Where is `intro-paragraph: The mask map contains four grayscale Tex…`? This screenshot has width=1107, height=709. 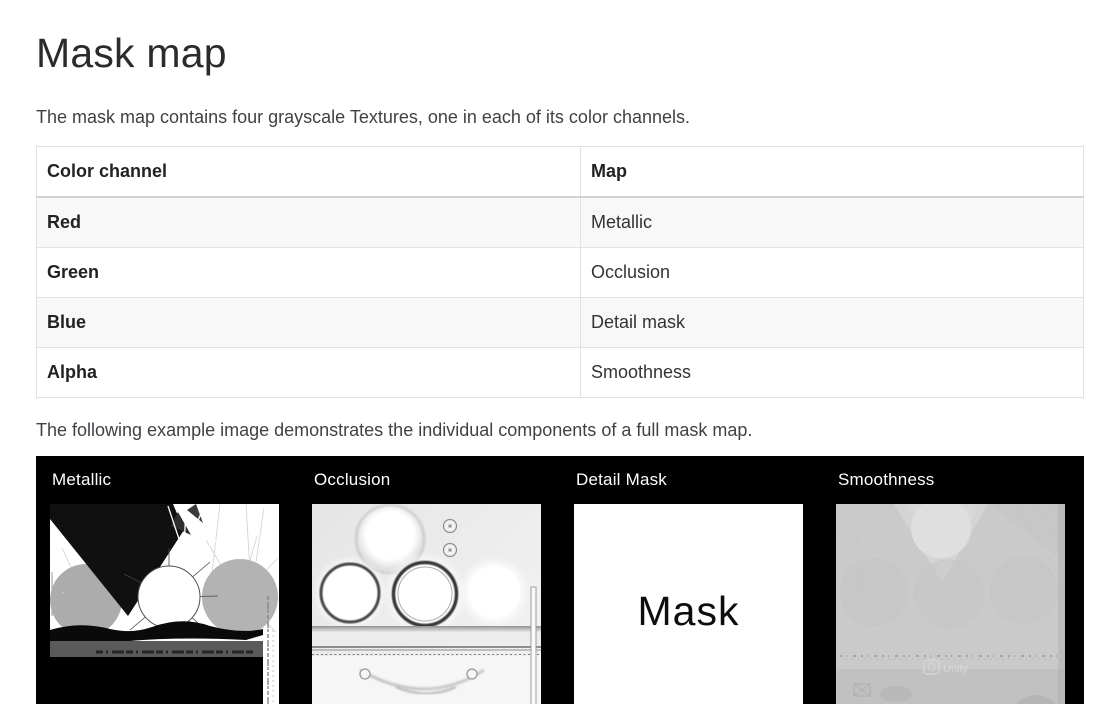 intro-paragraph: The mask map contains four grayscale Tex… is located at coordinates (363, 117).